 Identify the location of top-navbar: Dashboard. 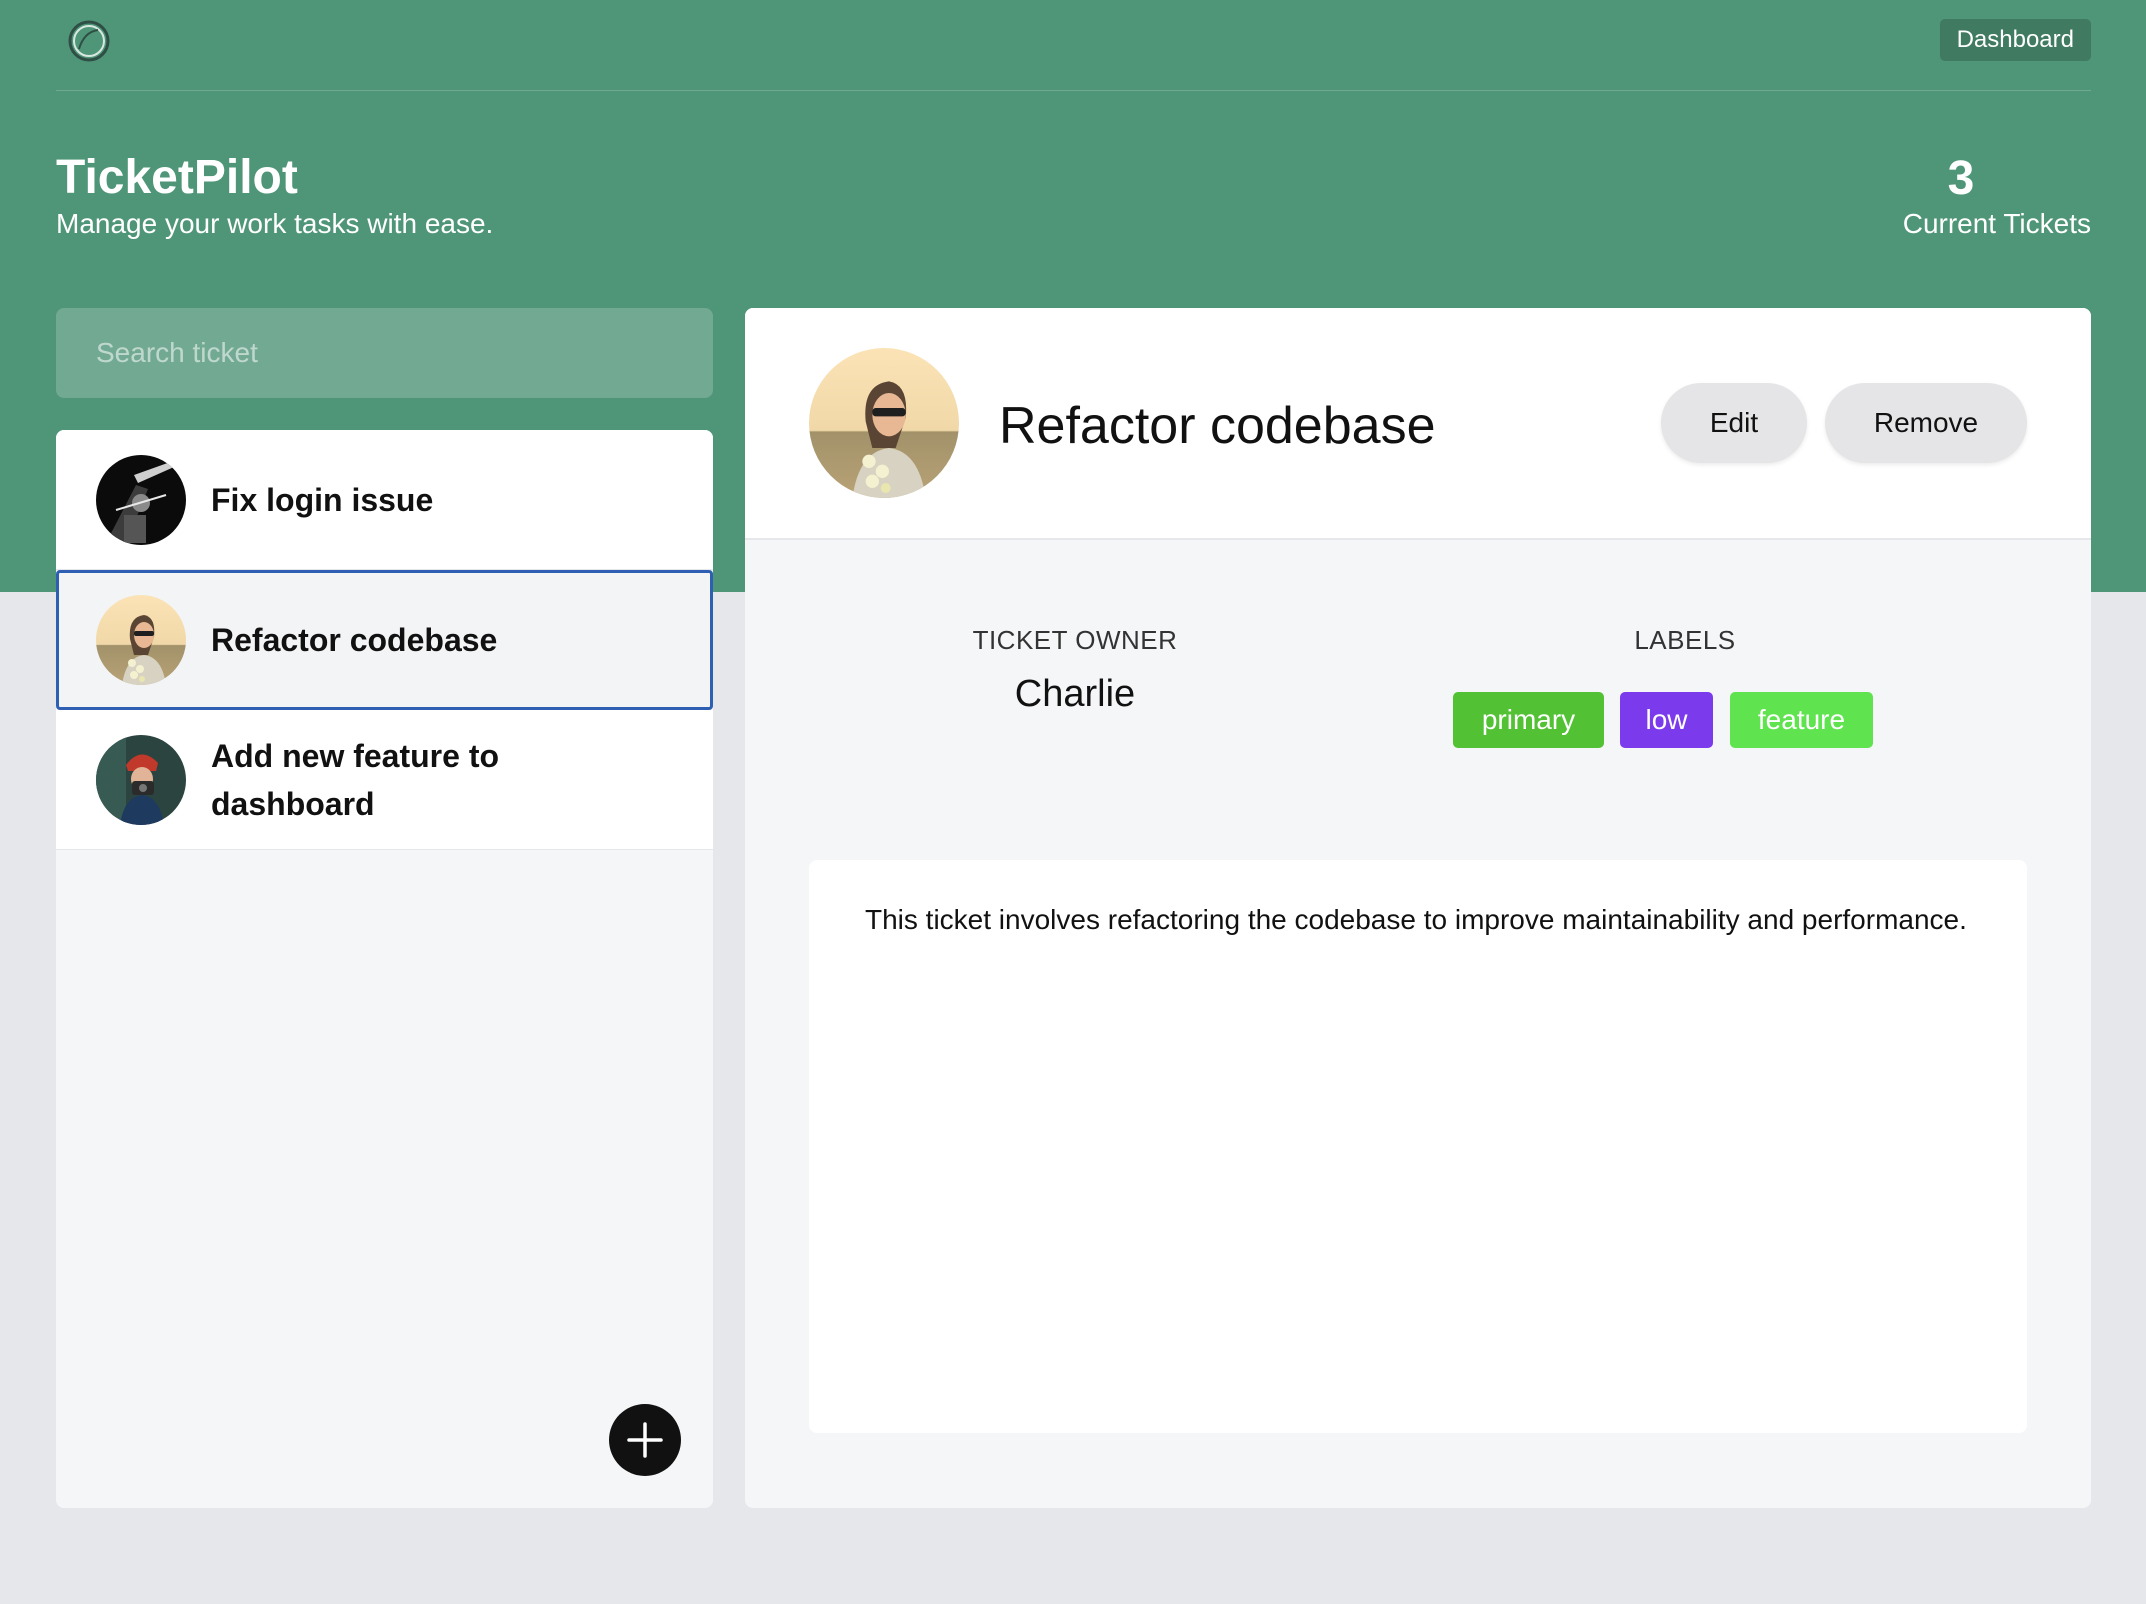
(1073, 45).